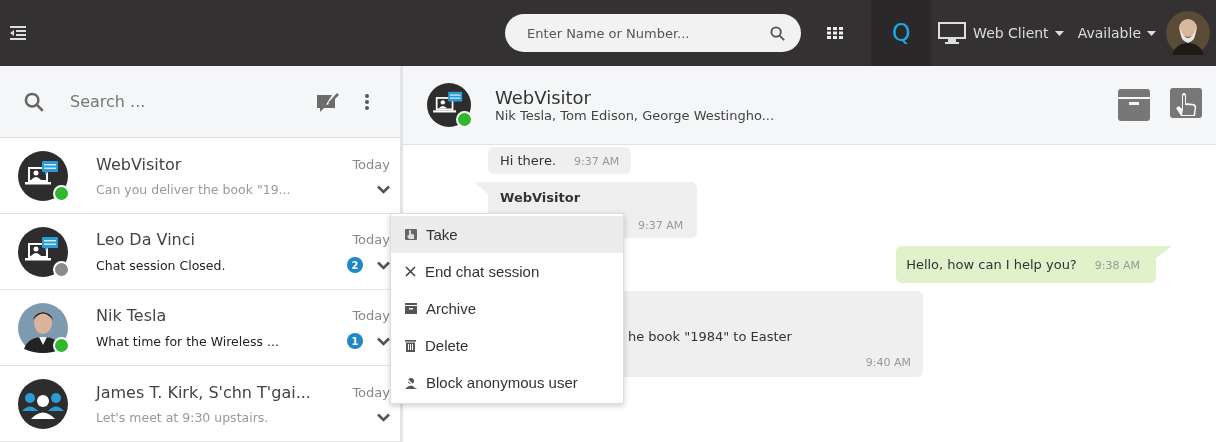  Describe the element at coordinates (132, 315) in the screenshot. I see `contact-name: Nik Tesla` at that location.